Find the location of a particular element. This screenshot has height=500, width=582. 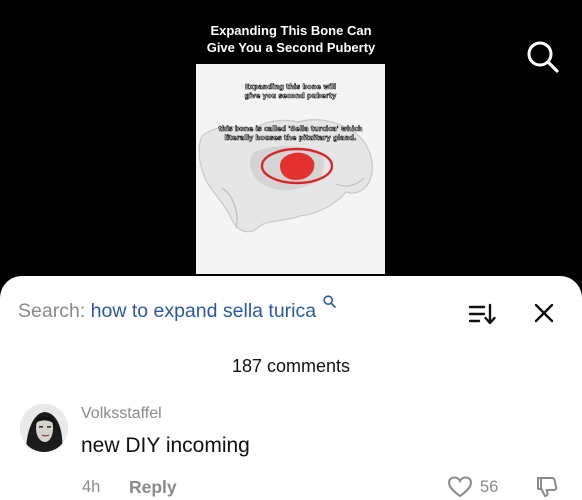

comment-search-bar: Search: how to expand sella turica is located at coordinates (177, 309).